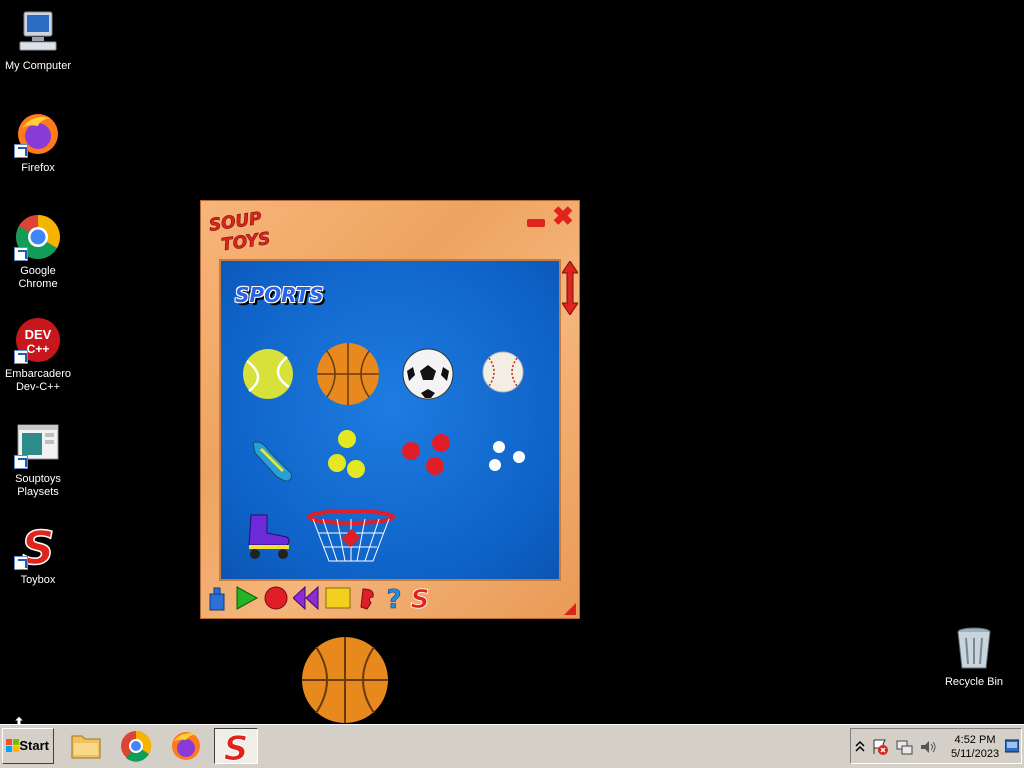  Describe the element at coordinates (370, 598) in the screenshot. I see `souptoys-figure-icon` at that location.